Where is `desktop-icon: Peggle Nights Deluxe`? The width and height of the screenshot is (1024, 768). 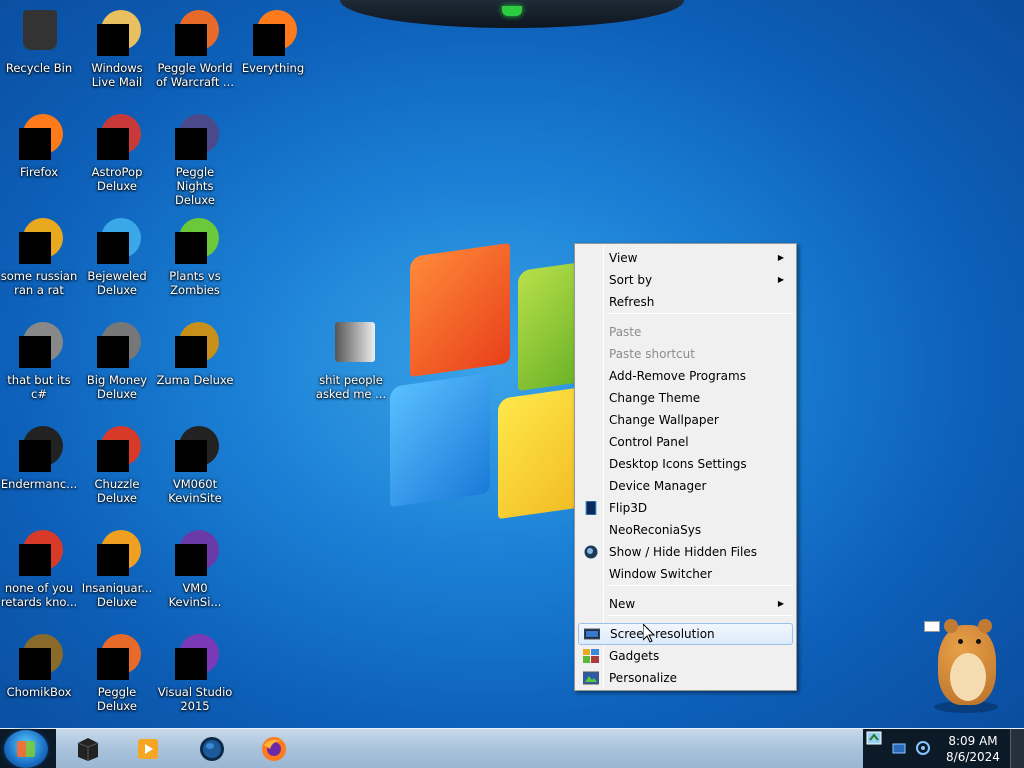
desktop-icon: Peggle Nights Deluxe is located at coordinates (195, 160).